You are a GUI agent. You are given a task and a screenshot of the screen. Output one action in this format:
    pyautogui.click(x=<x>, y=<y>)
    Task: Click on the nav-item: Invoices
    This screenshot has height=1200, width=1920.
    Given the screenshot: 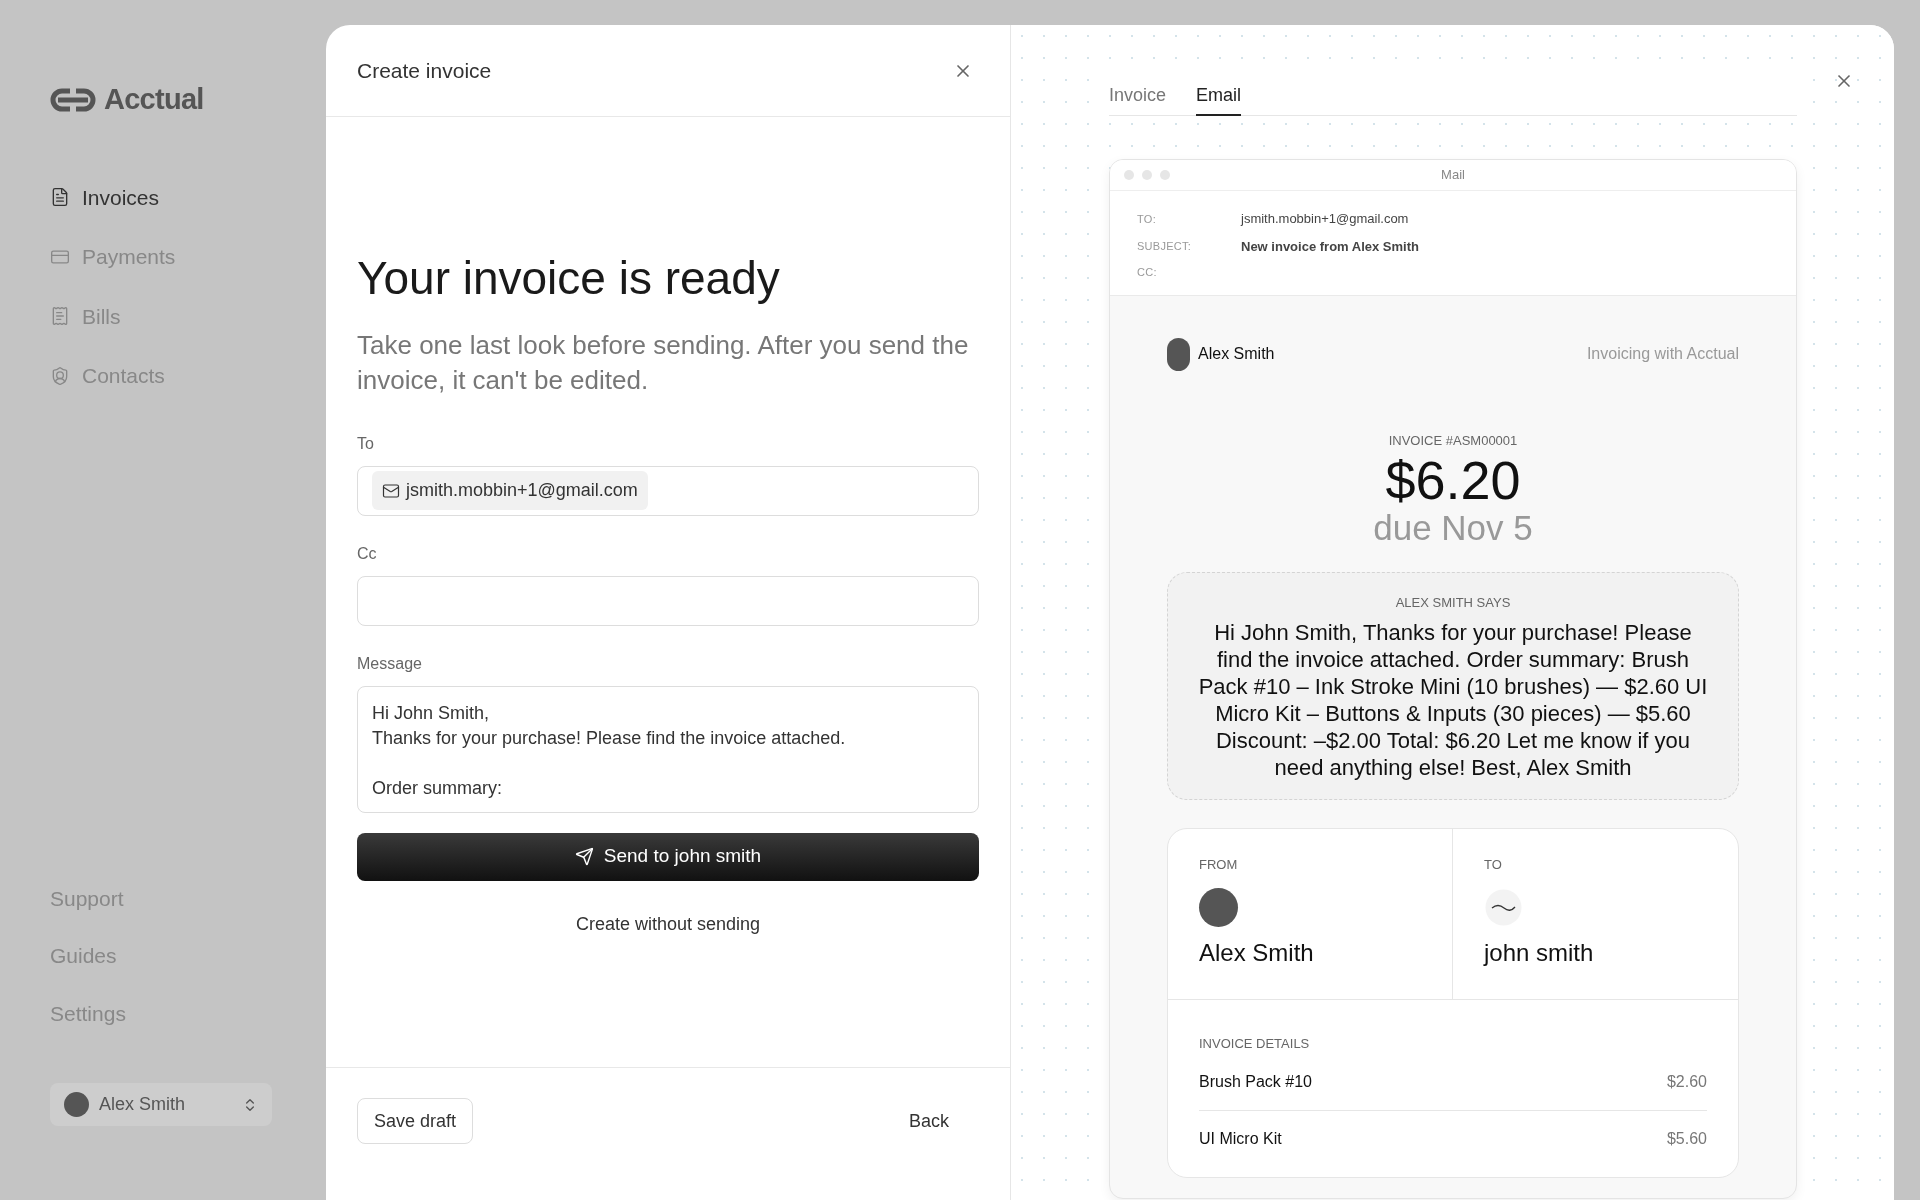 What is the action you would take?
    pyautogui.click(x=188, y=197)
    